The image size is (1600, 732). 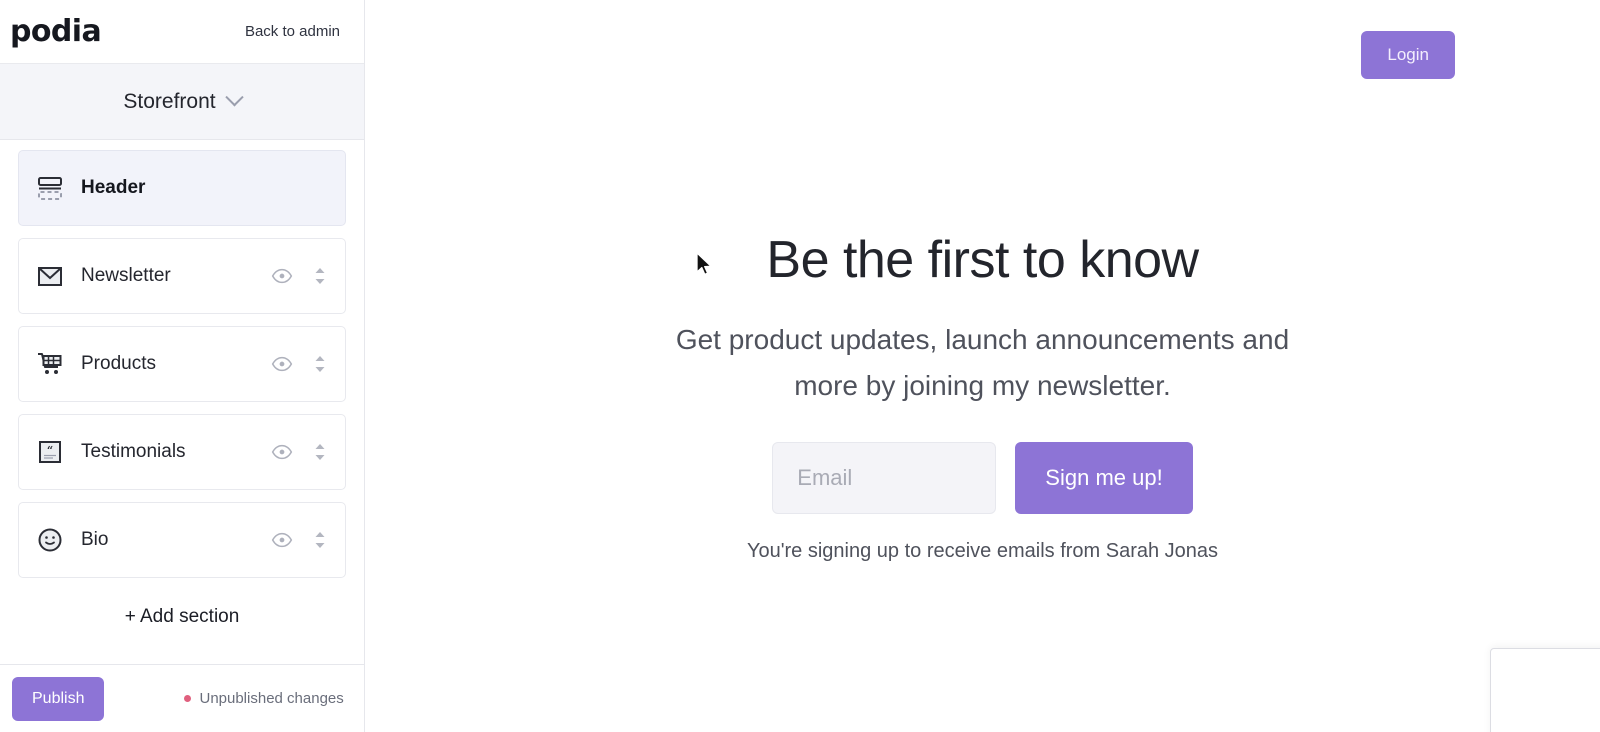 I want to click on back-to-admin-link: Back to admin, so click(x=292, y=31).